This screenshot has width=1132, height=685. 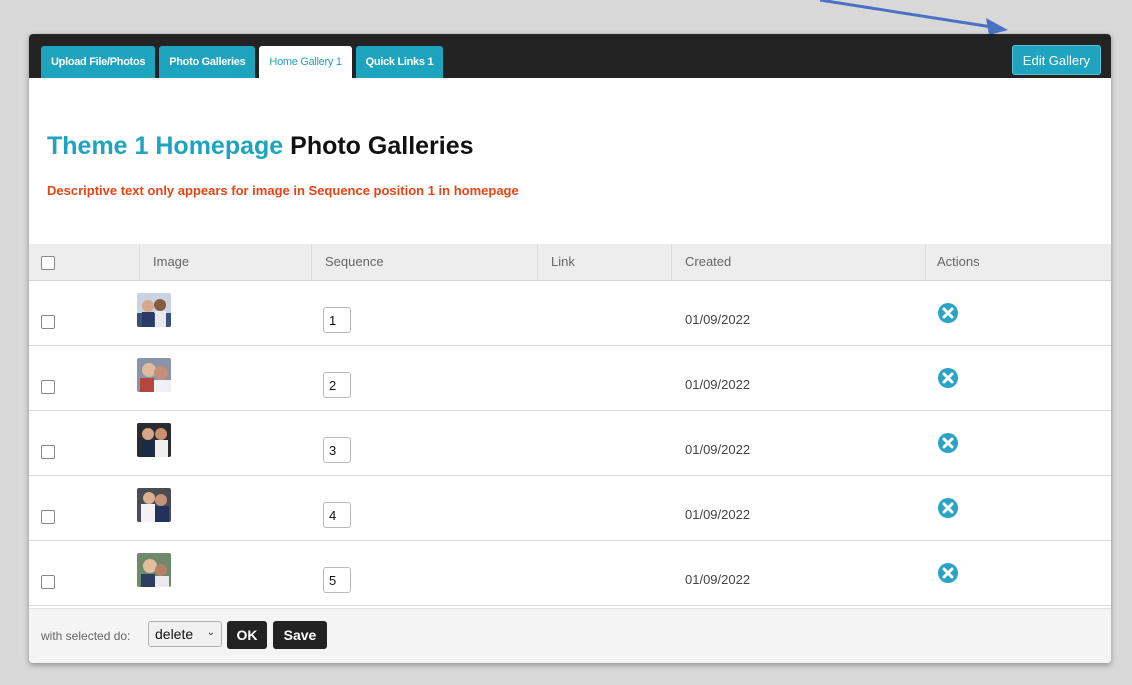 What do you see at coordinates (207, 62) in the screenshot?
I see `tab-photo-galleries: Photo Galleries` at bounding box center [207, 62].